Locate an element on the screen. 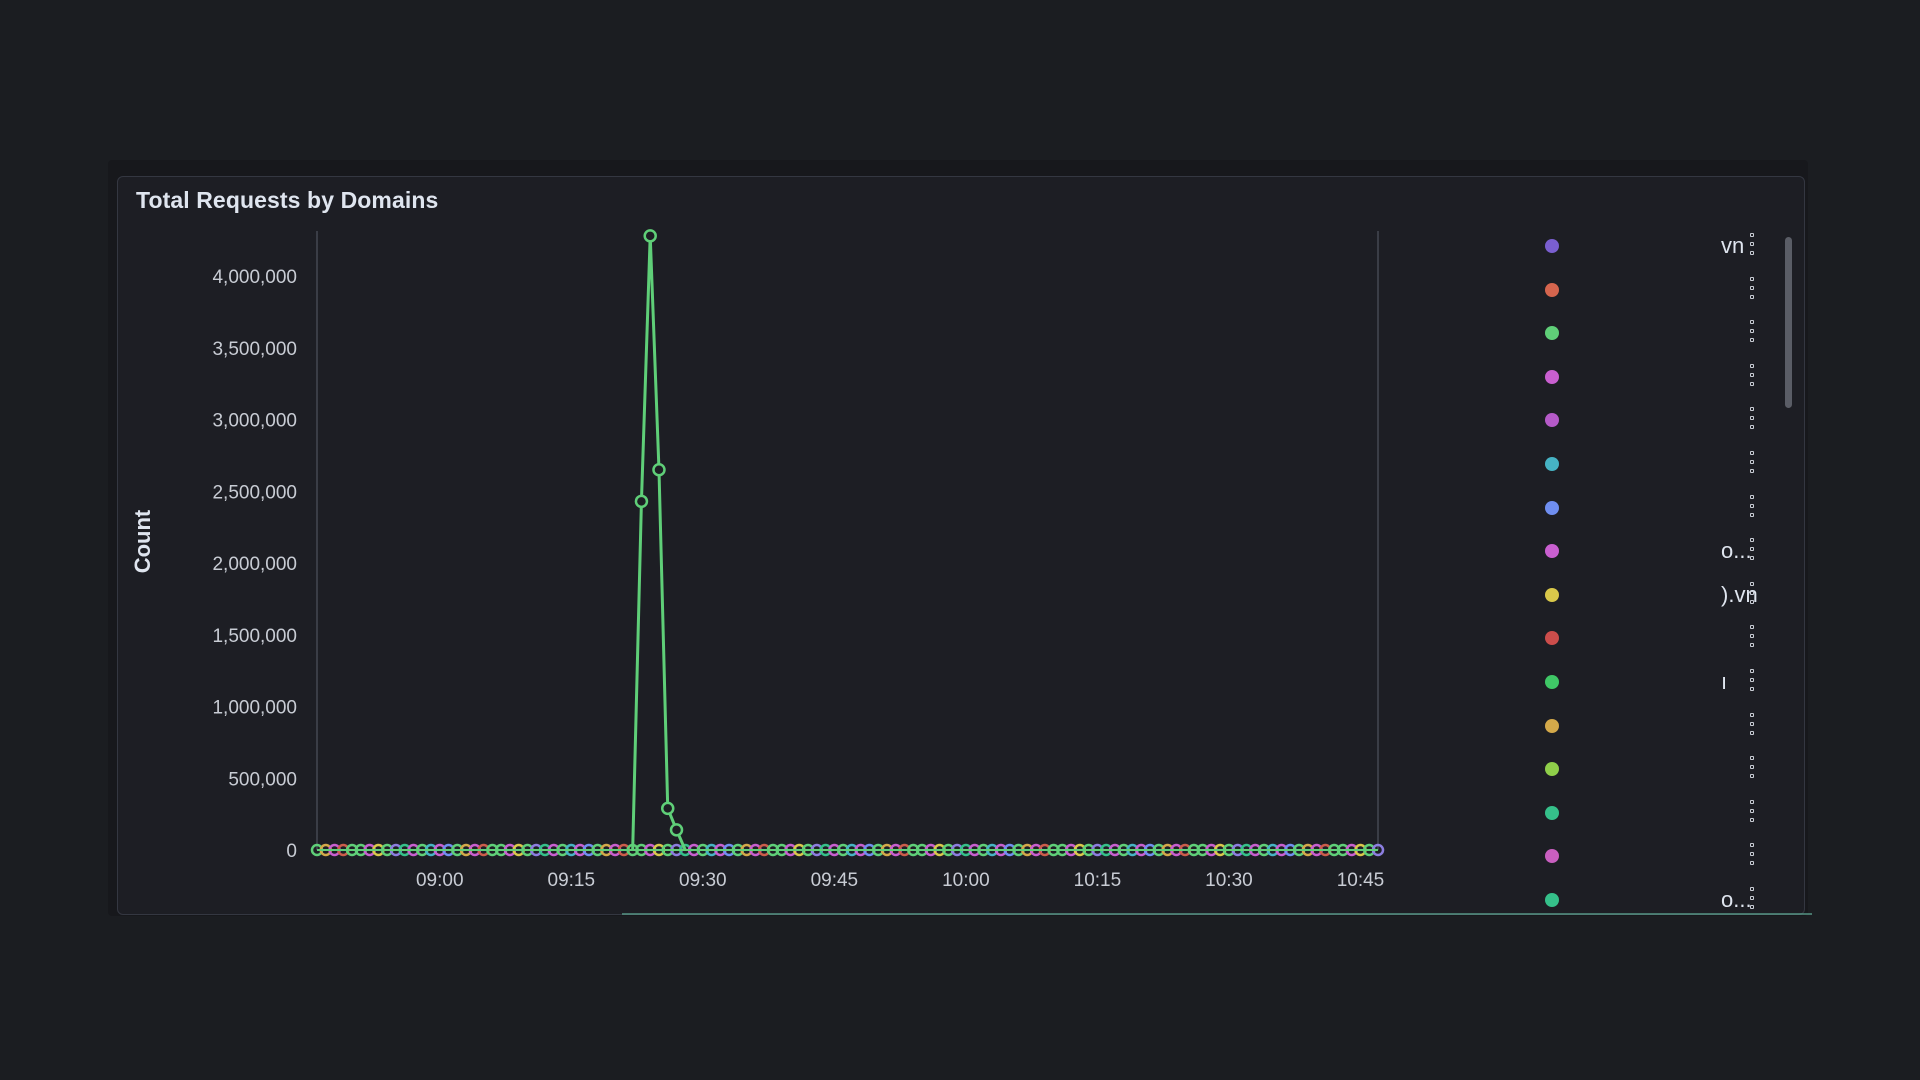 The width and height of the screenshot is (1920, 1080). legend-item: vn is located at coordinates (1598, 247).